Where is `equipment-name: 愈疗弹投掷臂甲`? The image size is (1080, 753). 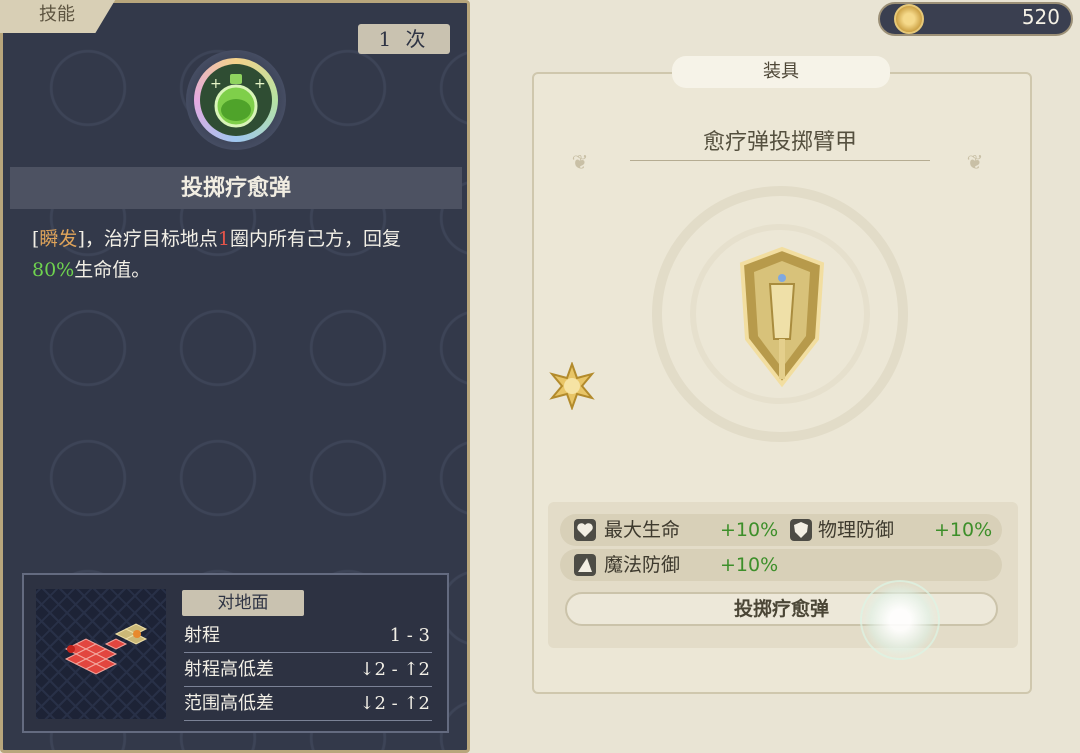
equipment-name: 愈疗弹投掷臂甲 is located at coordinates (779, 142).